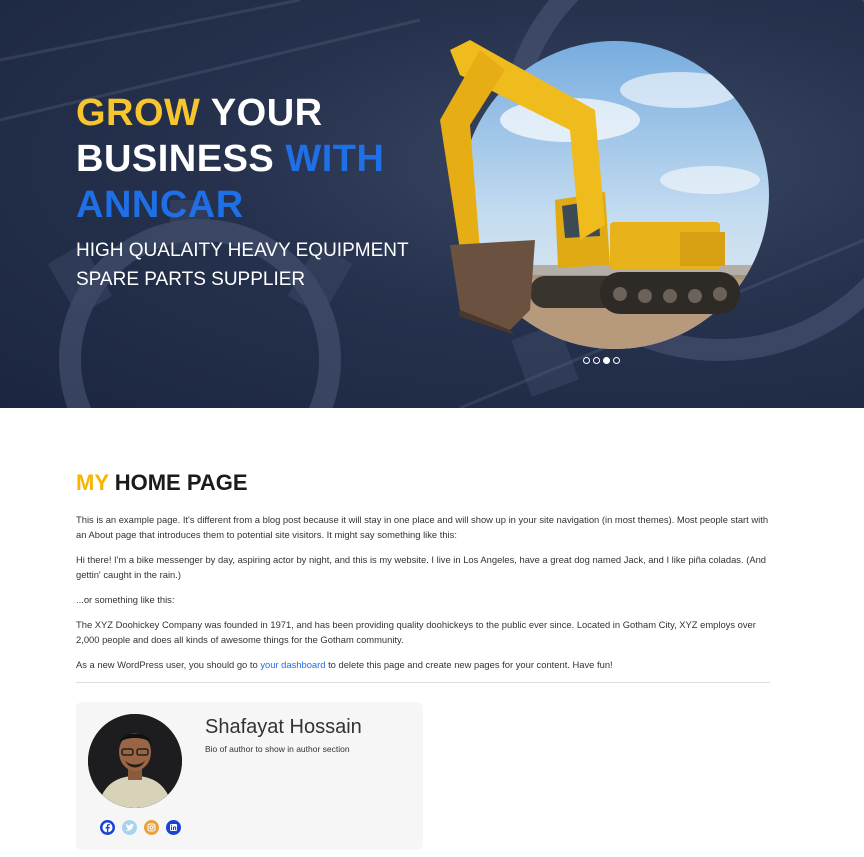  What do you see at coordinates (292, 664) in the screenshot?
I see `dashboard-link: your dashboard` at bounding box center [292, 664].